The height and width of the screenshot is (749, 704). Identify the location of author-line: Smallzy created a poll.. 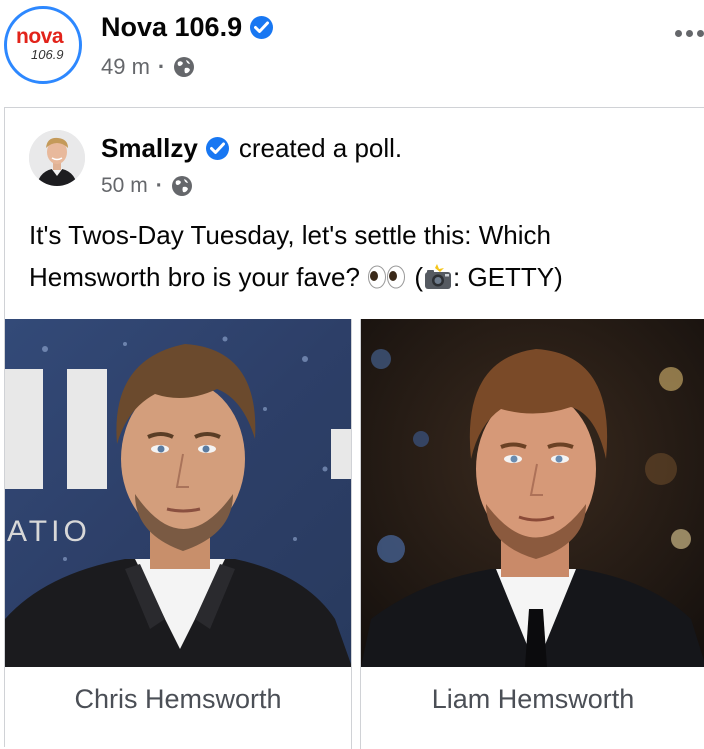
(251, 148).